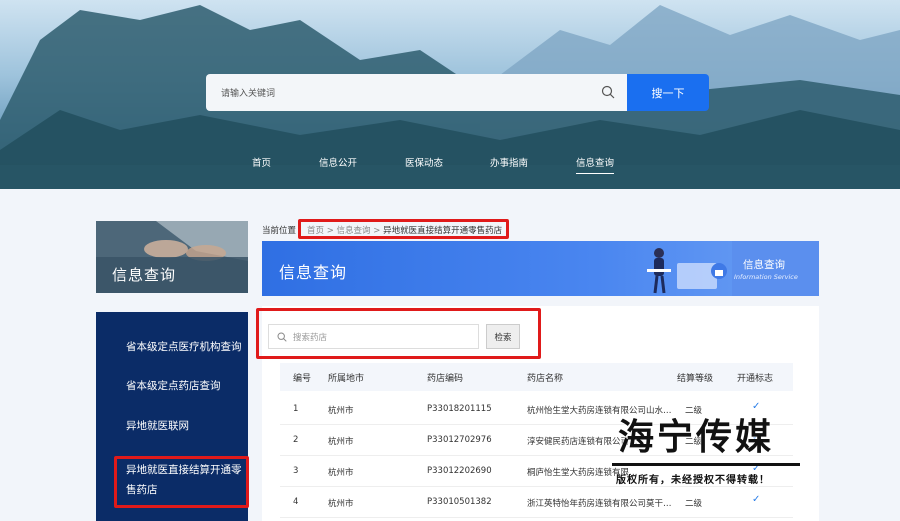 This screenshot has height=521, width=900. What do you see at coordinates (694, 504) in the screenshot?
I see `cell-level: 二级` at bounding box center [694, 504].